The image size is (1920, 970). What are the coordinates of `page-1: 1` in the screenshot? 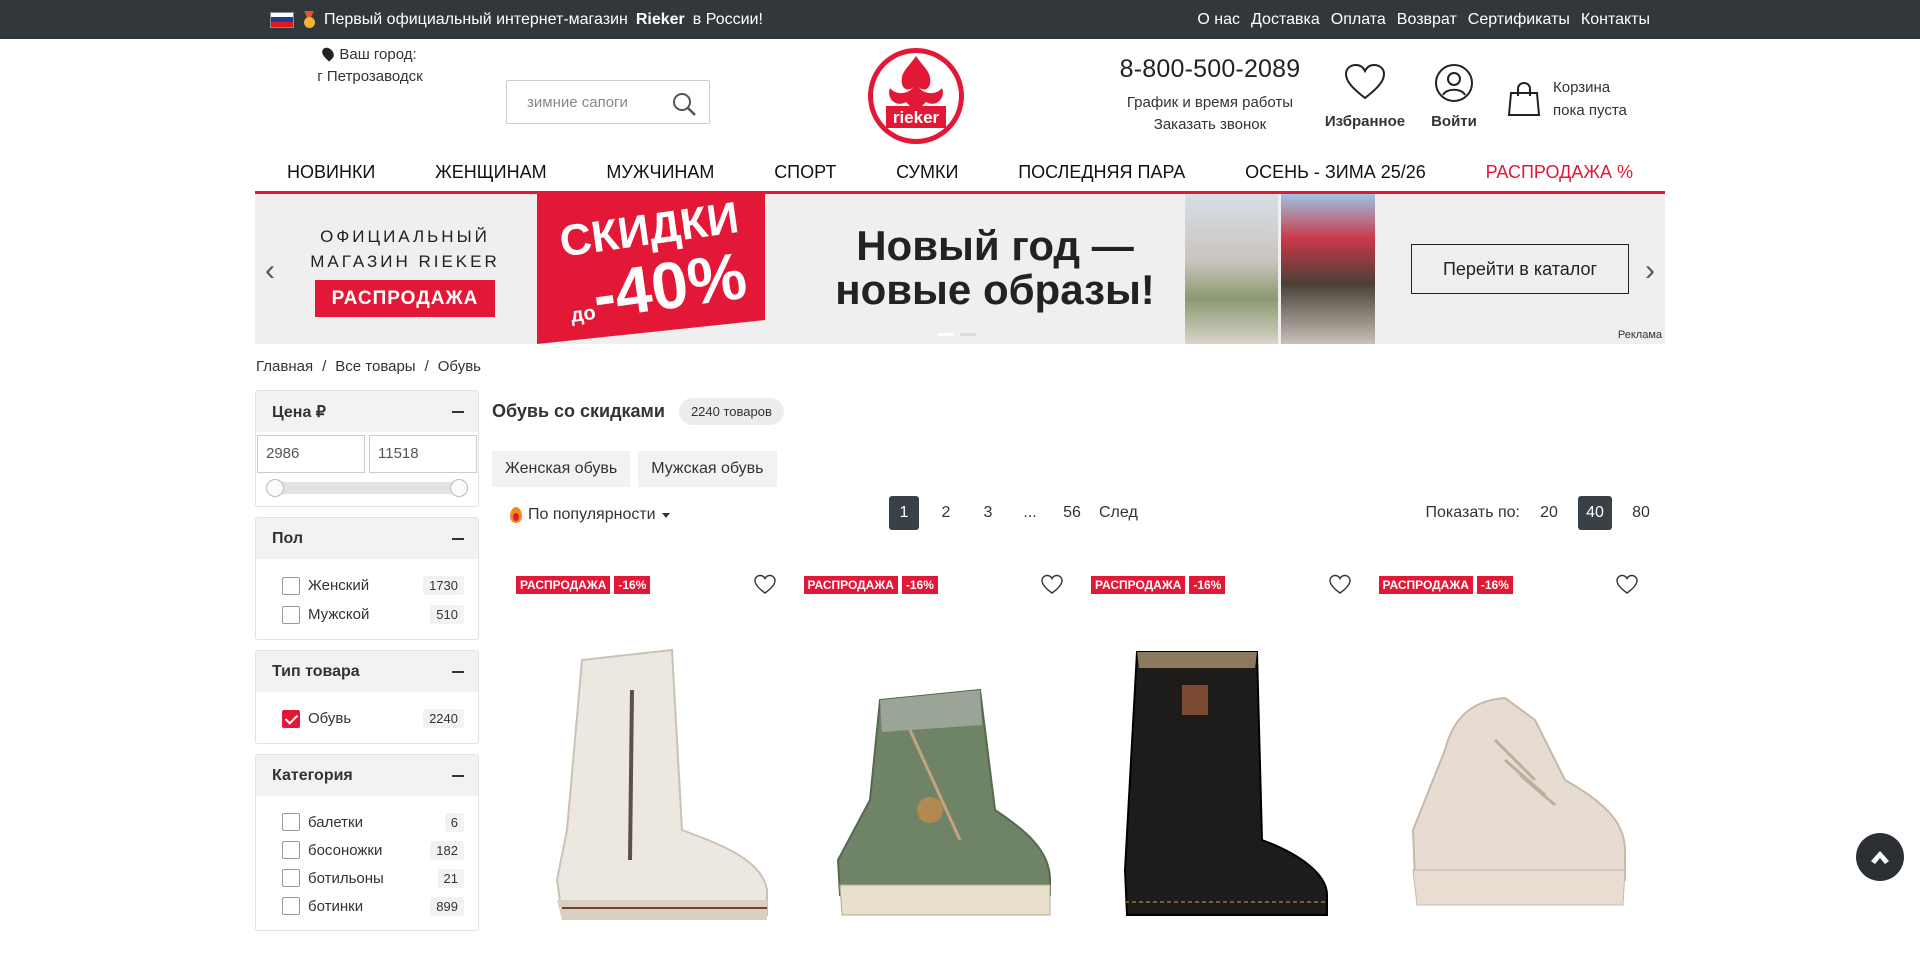 It's located at (904, 513).